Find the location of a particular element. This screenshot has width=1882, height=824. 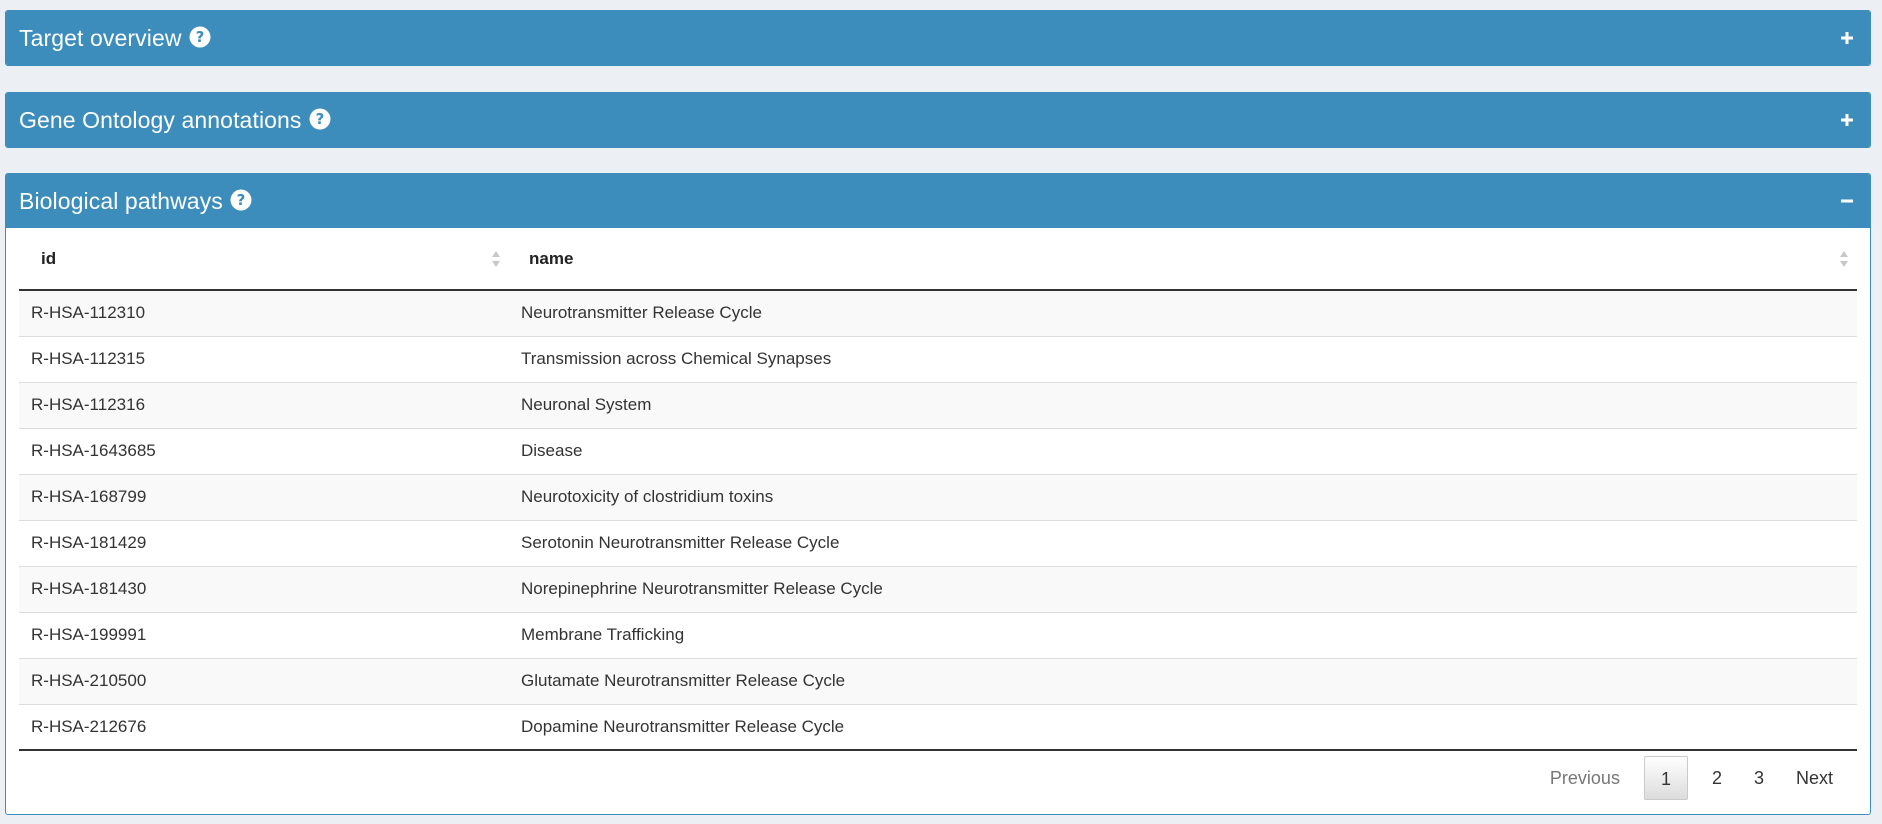

pathway-name-cell: Neuronal System is located at coordinates (1183, 404).